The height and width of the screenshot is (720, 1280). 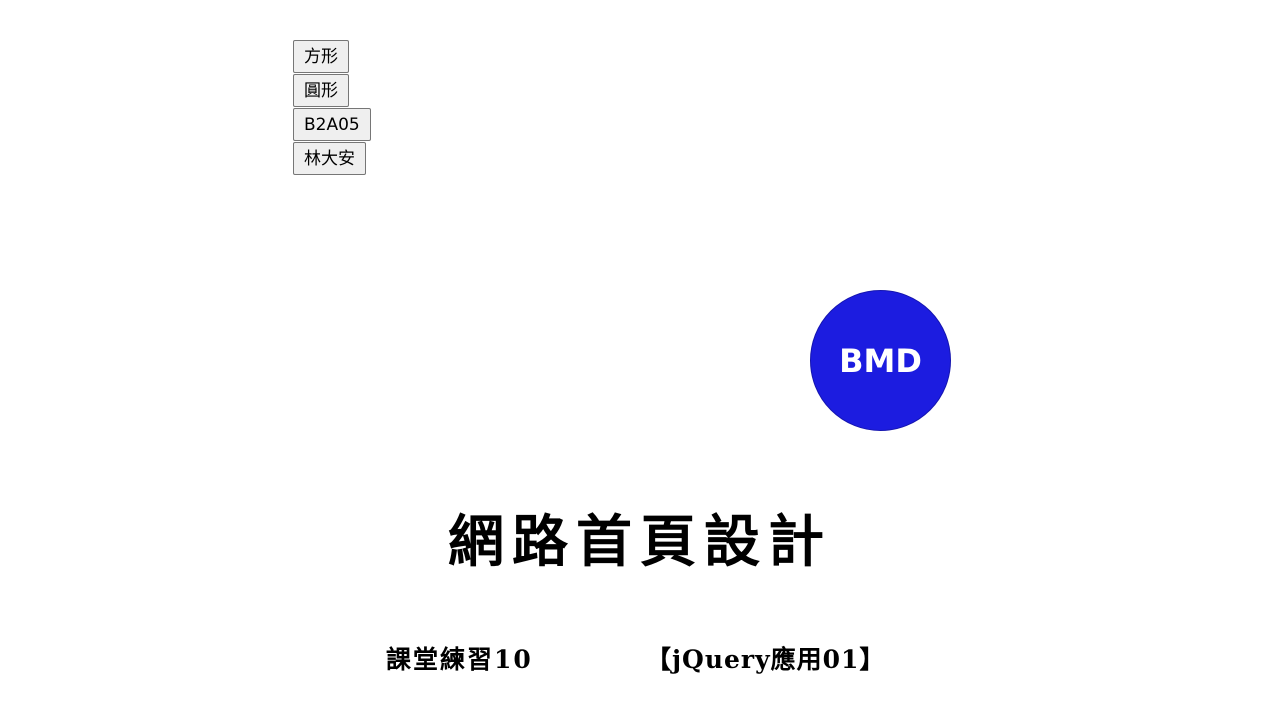 I want to click on bmd-shape: BMD, so click(x=880, y=360).